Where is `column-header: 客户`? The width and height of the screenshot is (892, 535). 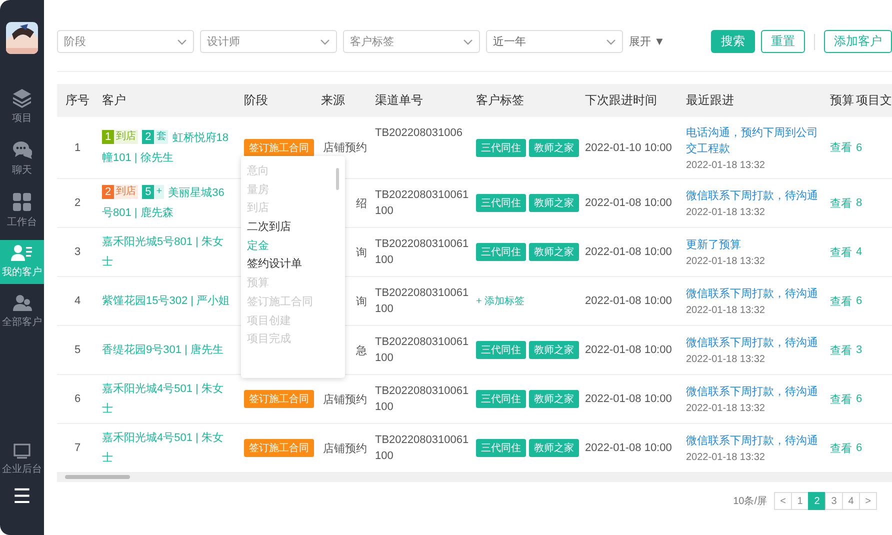 column-header: 客户 is located at coordinates (114, 100).